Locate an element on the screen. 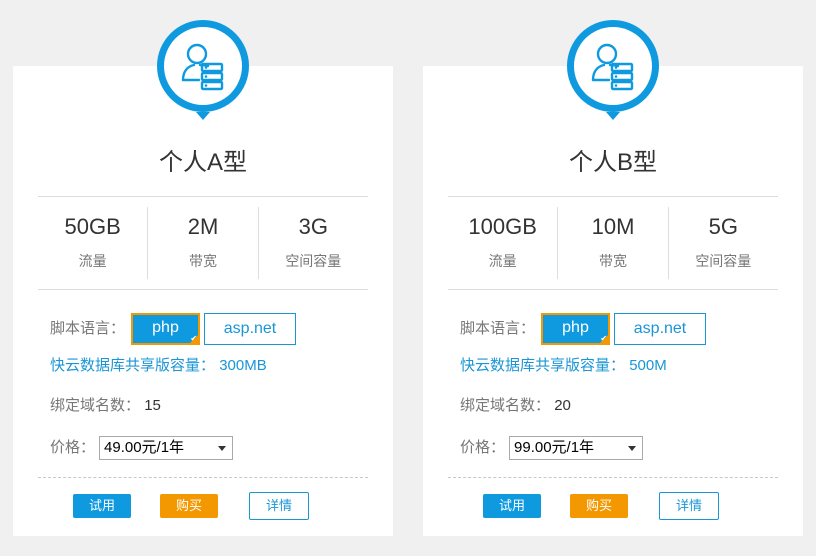 This screenshot has width=816, height=556. plan-title: 个人B型 is located at coordinates (612, 162).